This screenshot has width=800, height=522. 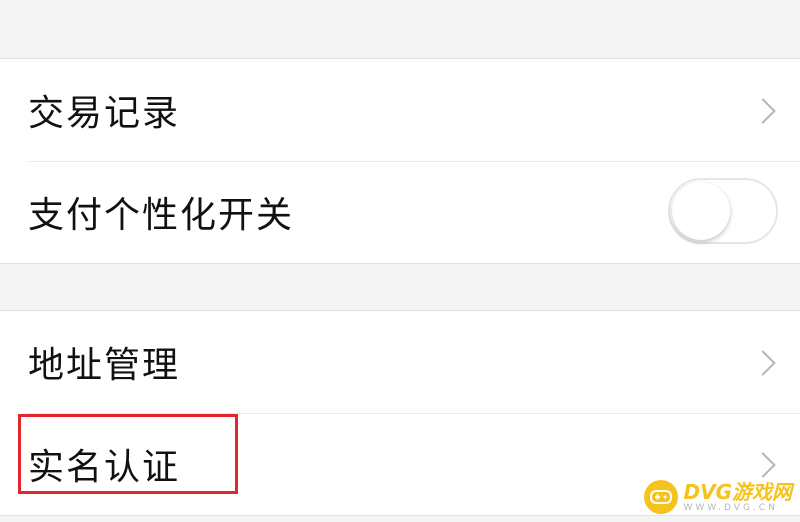 I want to click on section-spacer-top, so click(x=400, y=29).